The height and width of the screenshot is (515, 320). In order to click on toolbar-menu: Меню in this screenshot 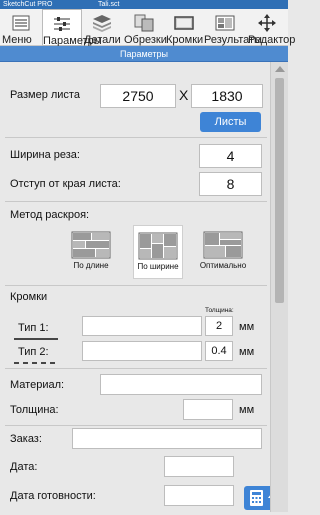, I will do `click(21, 27)`.